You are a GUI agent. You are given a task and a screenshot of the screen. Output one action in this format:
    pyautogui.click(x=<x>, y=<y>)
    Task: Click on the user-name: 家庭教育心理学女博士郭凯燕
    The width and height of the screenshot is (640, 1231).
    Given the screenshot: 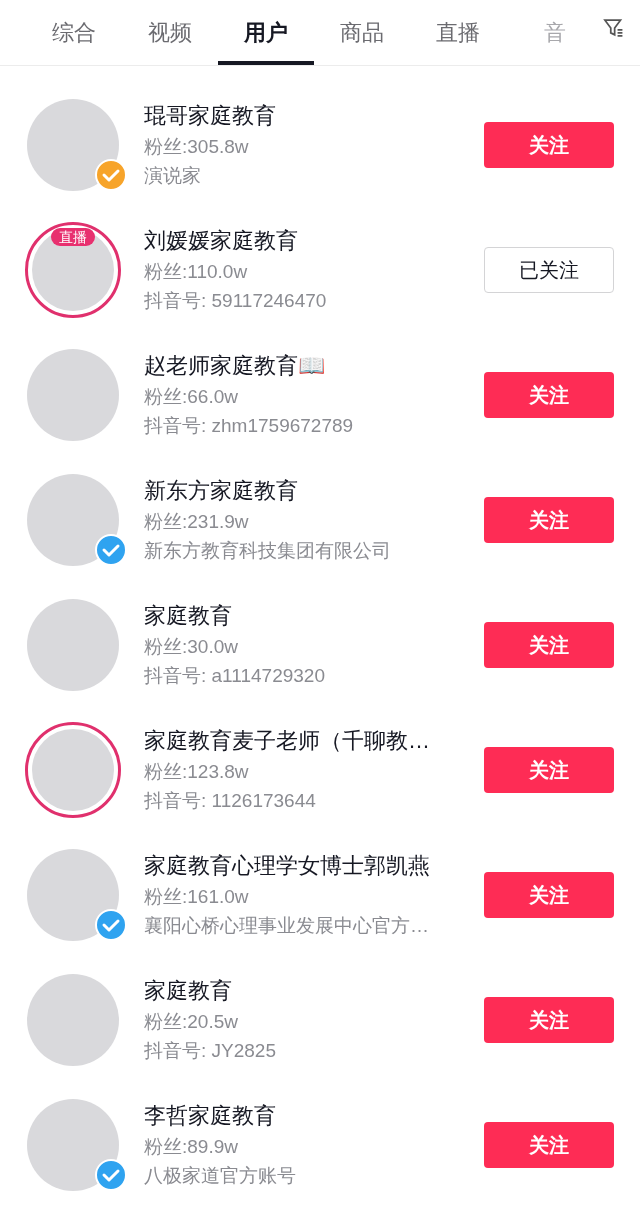 What is the action you would take?
    pyautogui.click(x=314, y=865)
    